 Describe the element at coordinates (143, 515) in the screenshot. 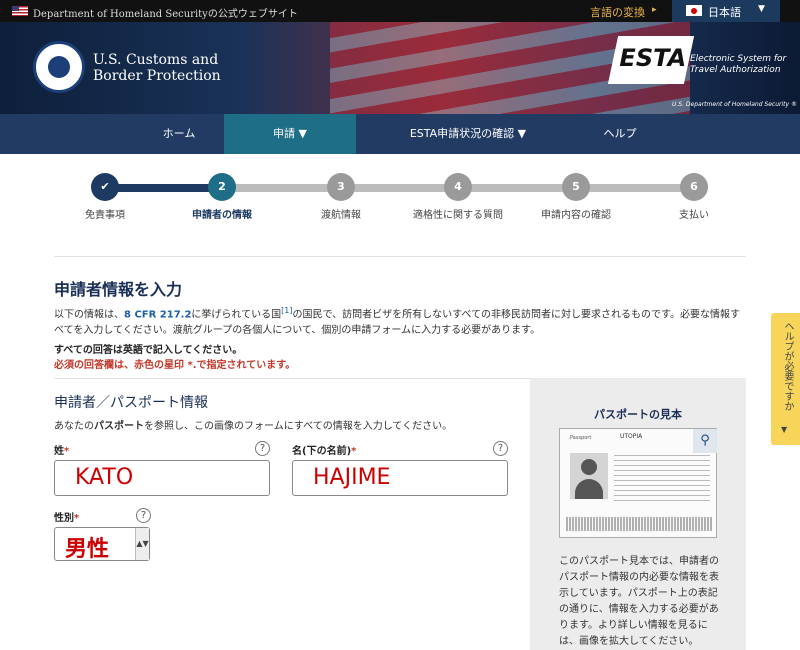

I see `gender-help-icon: ?` at that location.